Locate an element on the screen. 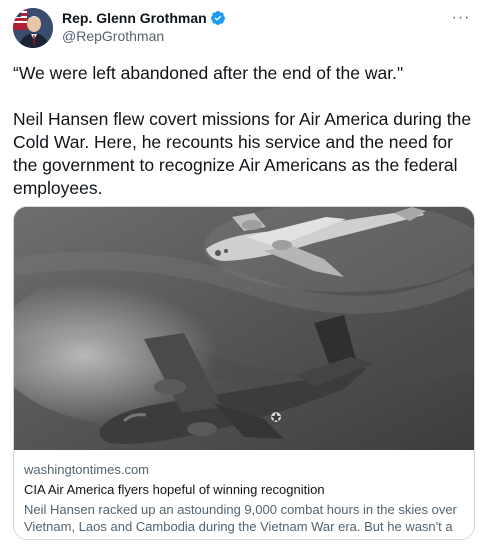 This screenshot has height=550, width=486. handle: @RepGrothman is located at coordinates (144, 36).